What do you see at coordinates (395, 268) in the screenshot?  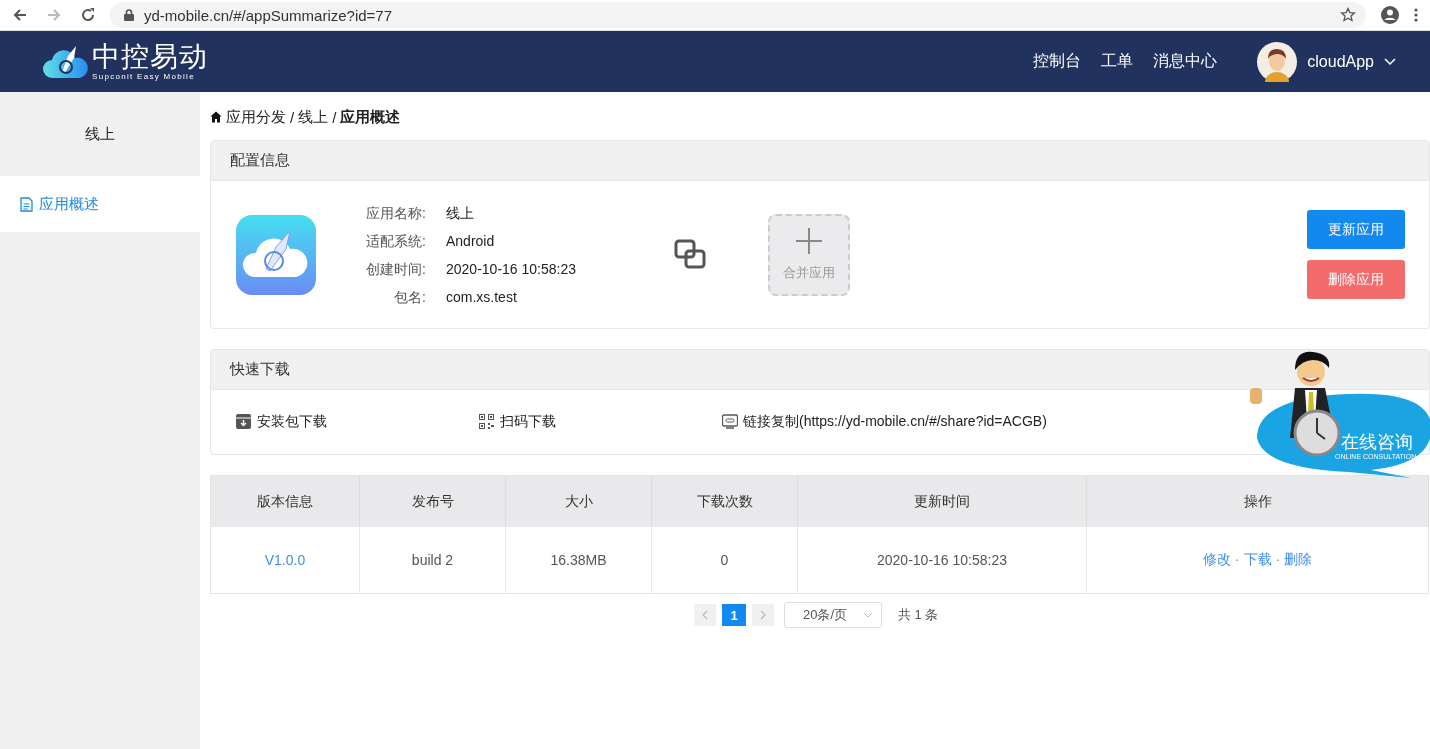 I see `field-label: 创建时间:` at bounding box center [395, 268].